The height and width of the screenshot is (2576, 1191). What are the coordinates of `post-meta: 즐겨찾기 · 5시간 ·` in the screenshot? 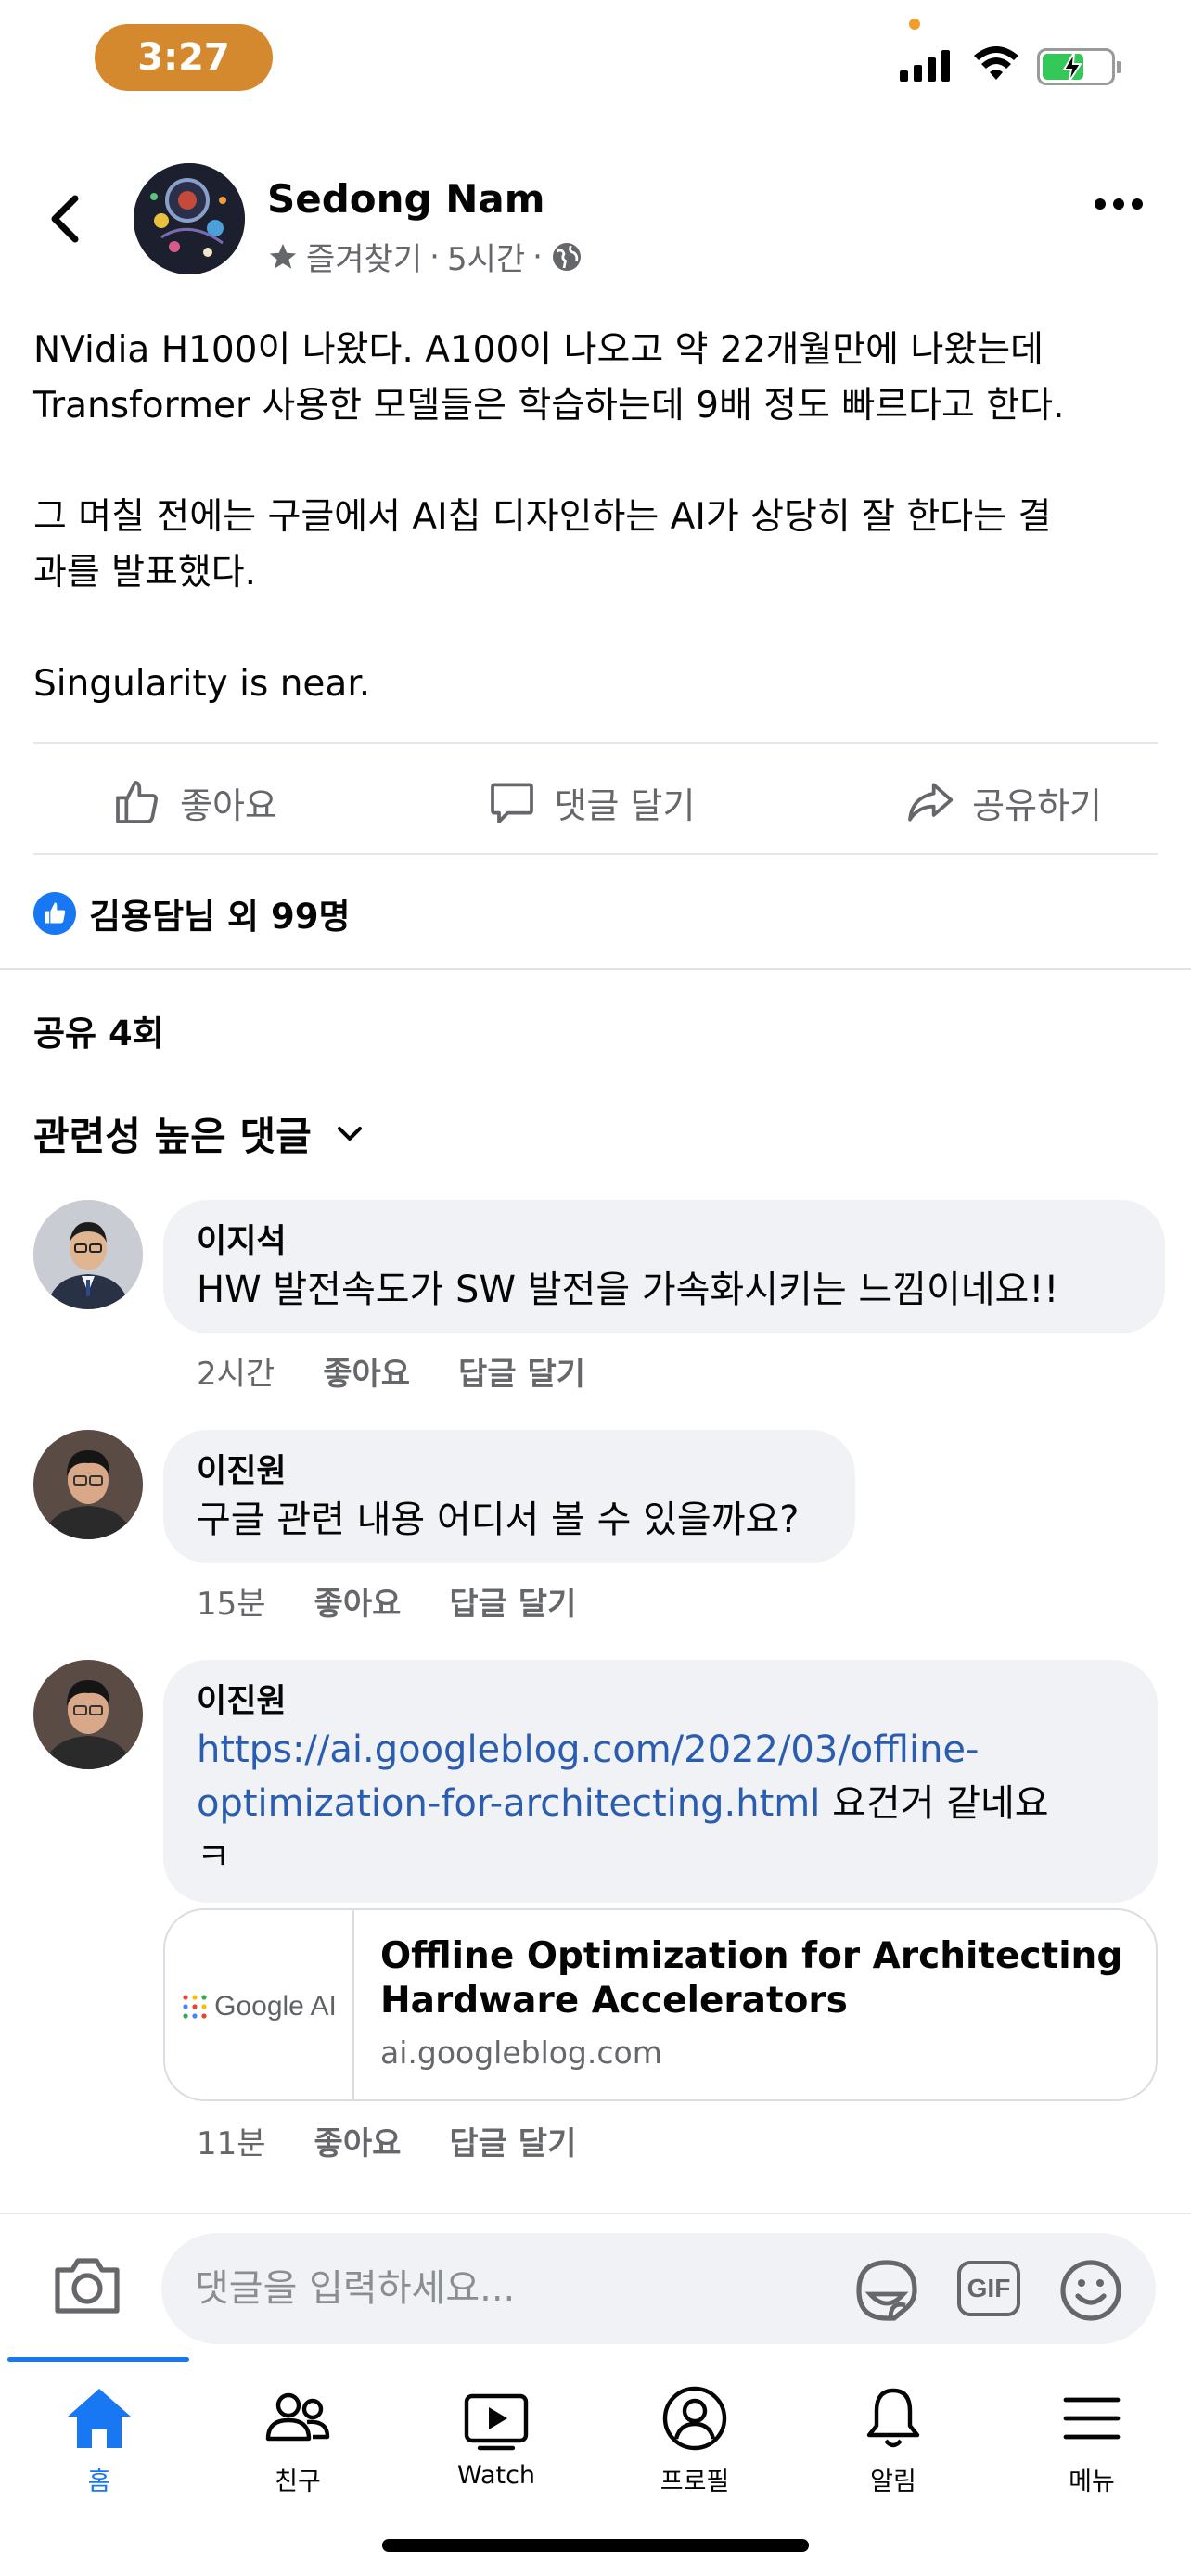 It's located at (425, 256).